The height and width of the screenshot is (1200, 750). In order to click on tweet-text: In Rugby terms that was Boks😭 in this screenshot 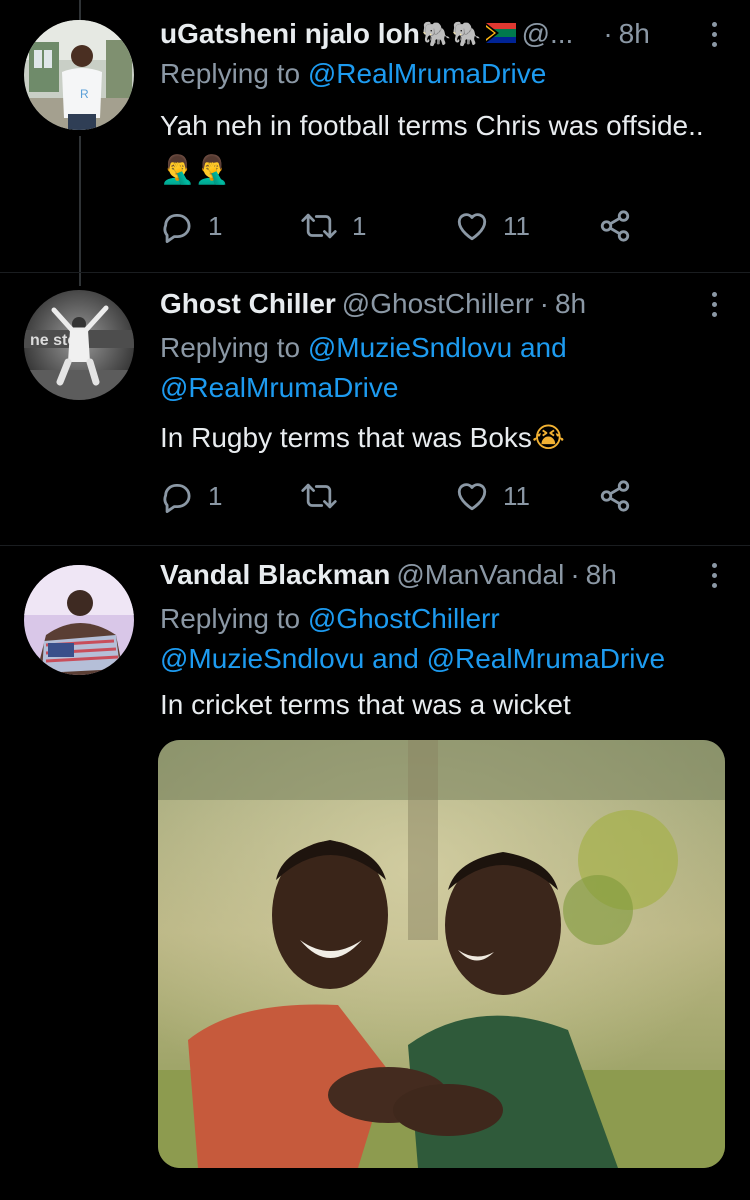, I will do `click(435, 438)`.